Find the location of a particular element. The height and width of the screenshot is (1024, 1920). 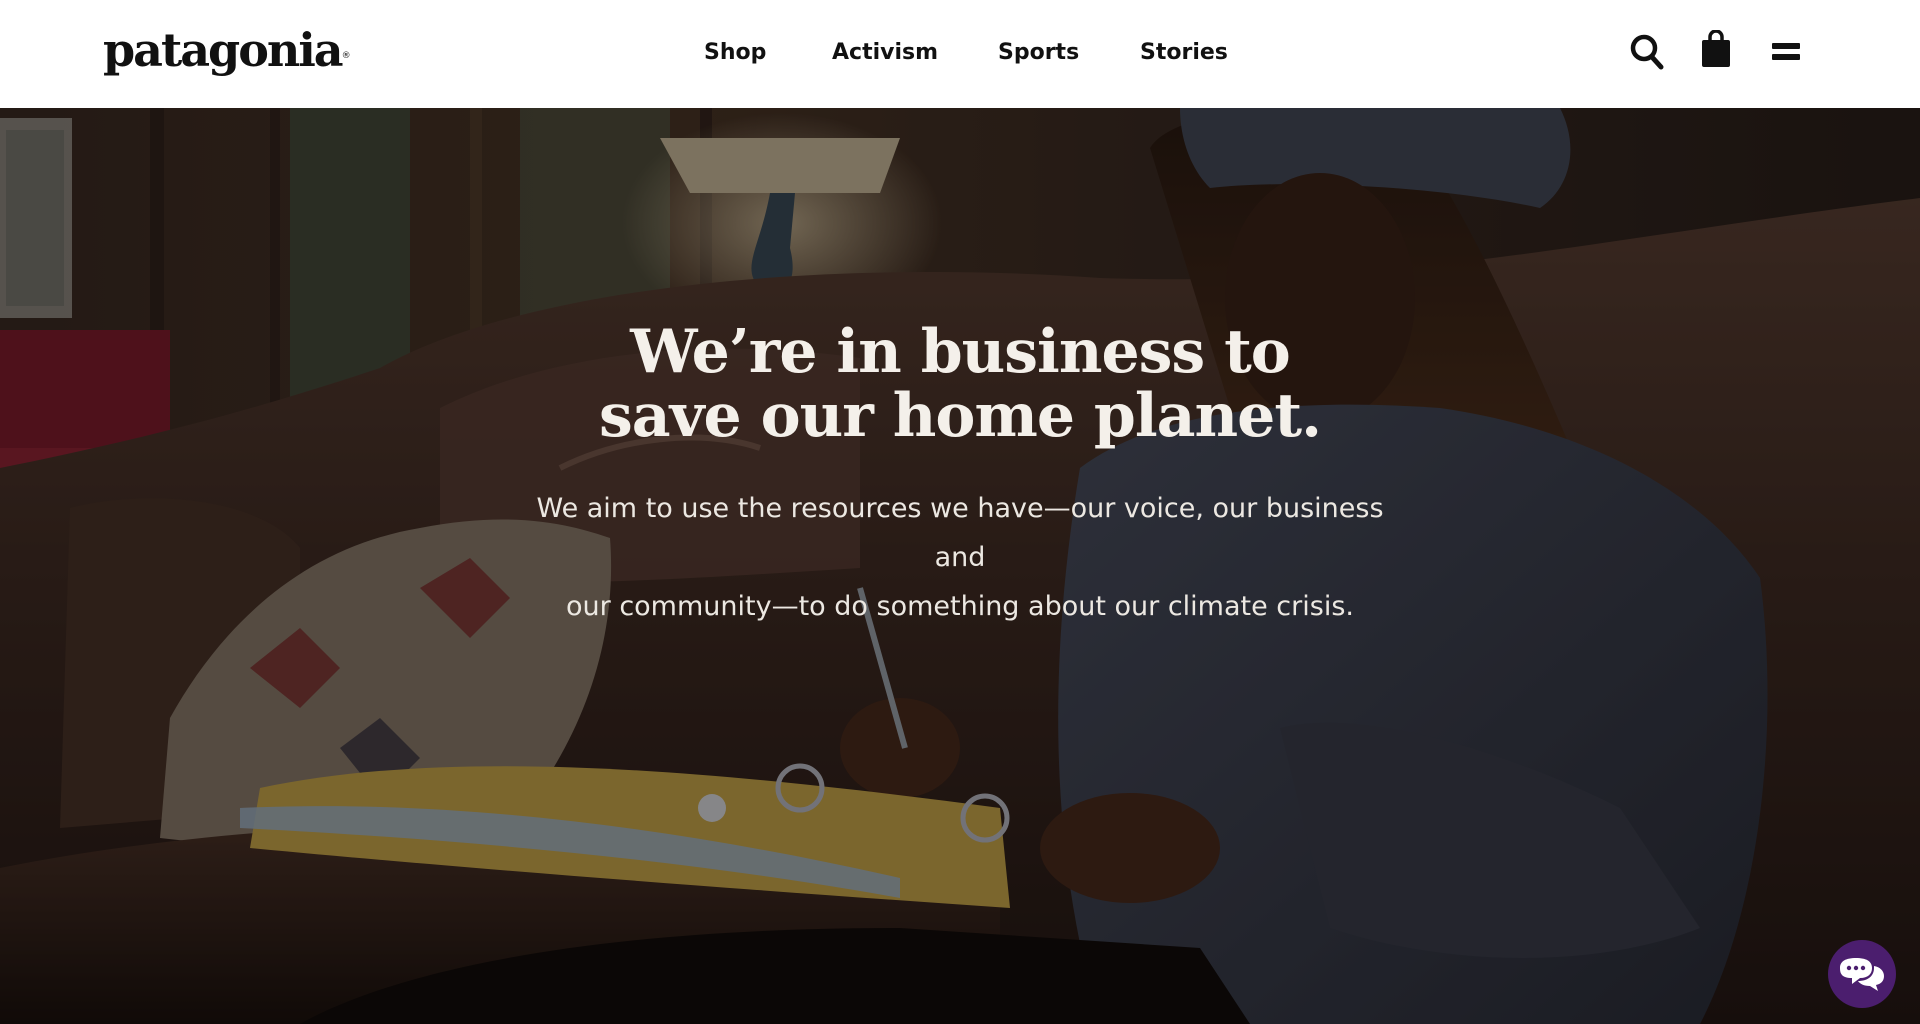

nav-item-stories: Stories is located at coordinates (1184, 53).